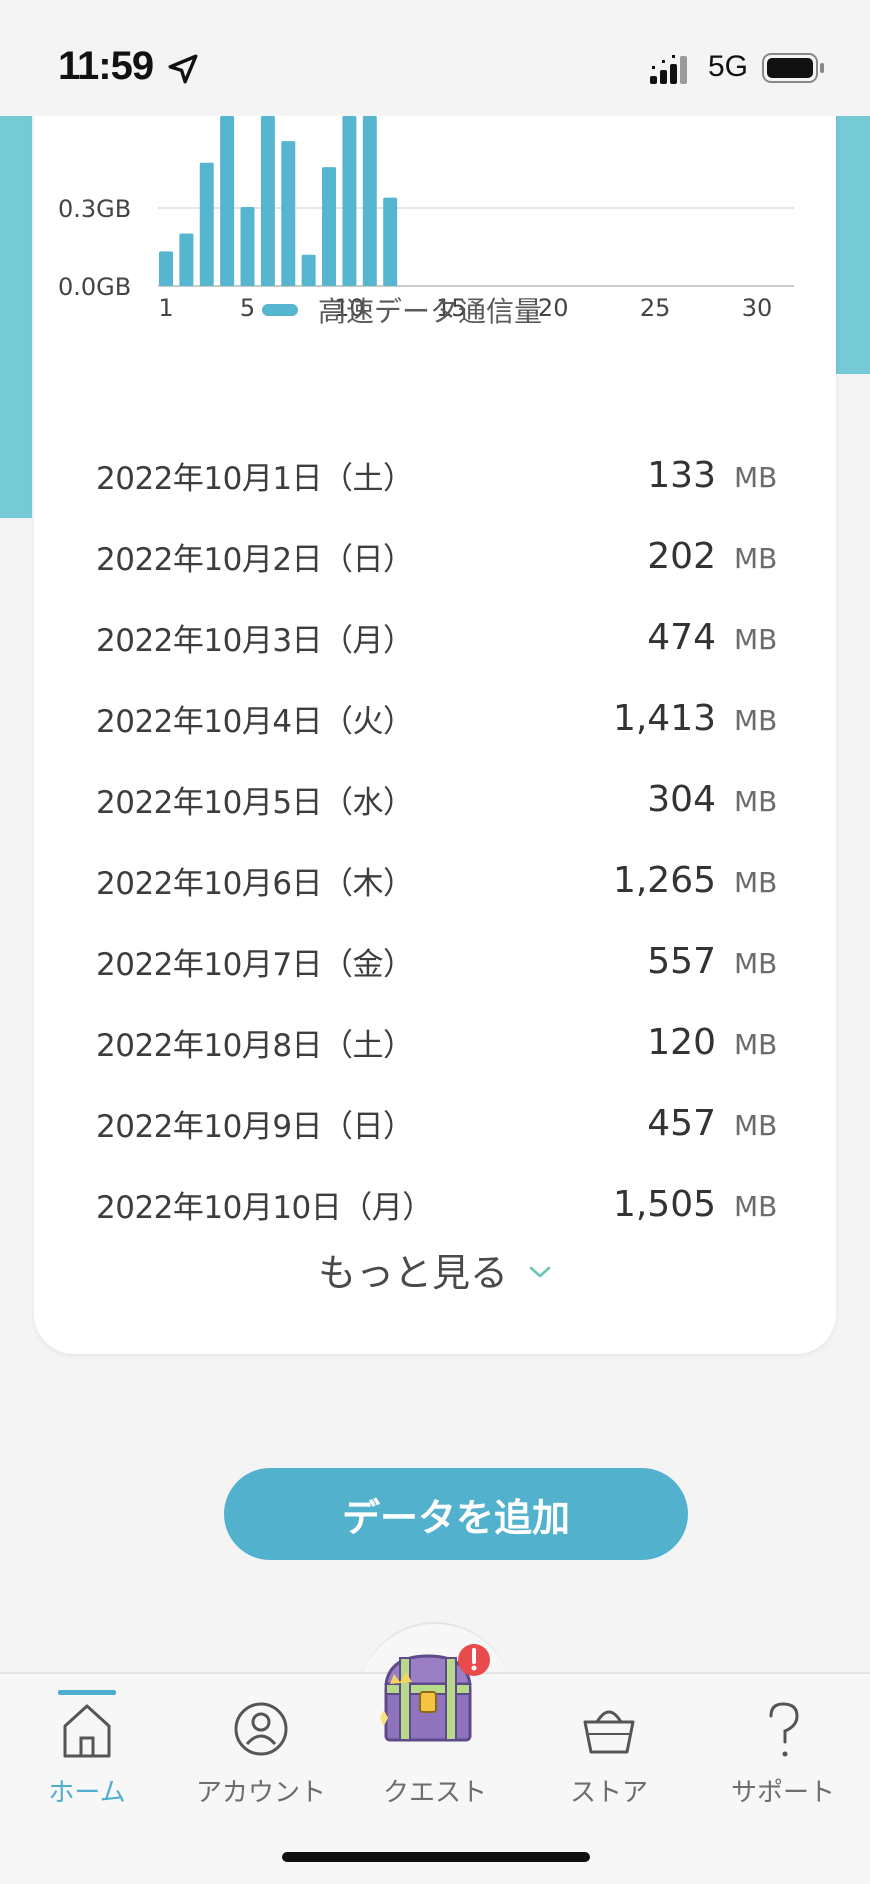  I want to click on show-more-label: もっと見る, so click(412, 1273).